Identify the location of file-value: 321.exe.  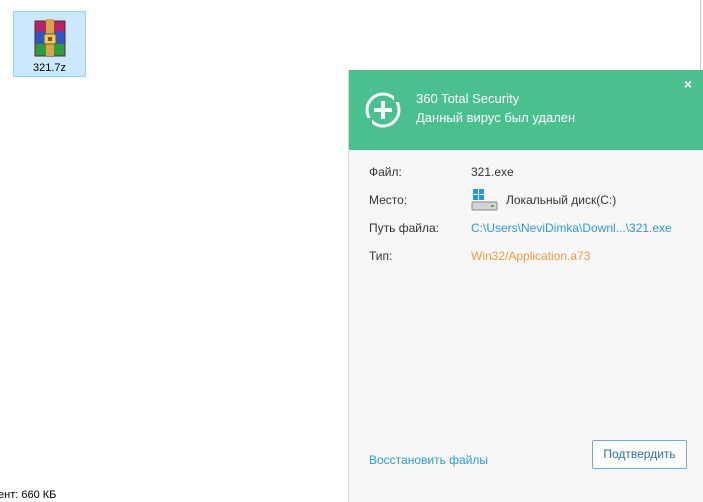
(492, 172).